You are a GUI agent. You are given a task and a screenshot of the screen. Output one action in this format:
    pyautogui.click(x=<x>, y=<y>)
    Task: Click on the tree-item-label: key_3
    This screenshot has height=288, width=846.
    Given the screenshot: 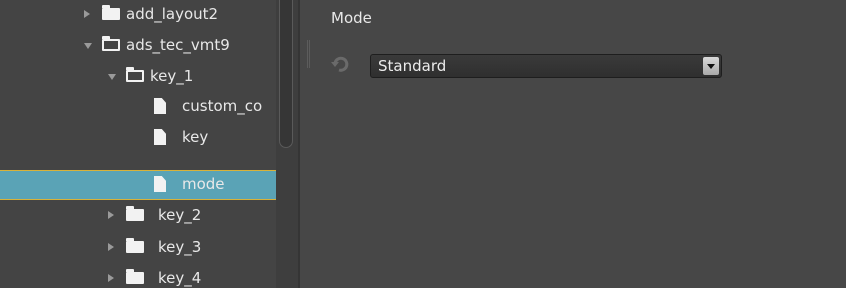 What is the action you would take?
    pyautogui.click(x=180, y=247)
    